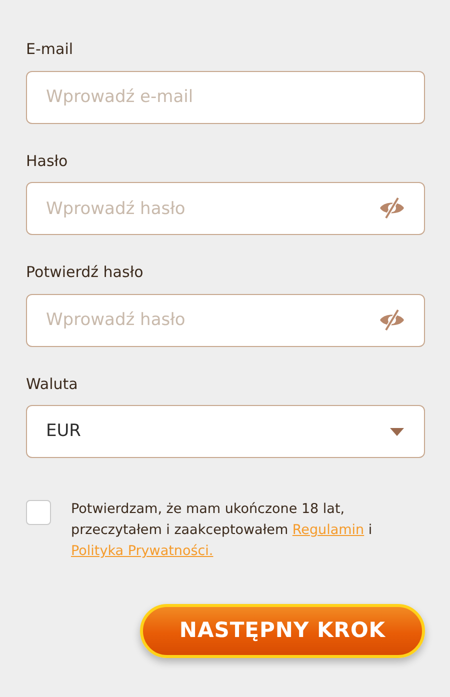  I want to click on checkbox, so click(38, 512).